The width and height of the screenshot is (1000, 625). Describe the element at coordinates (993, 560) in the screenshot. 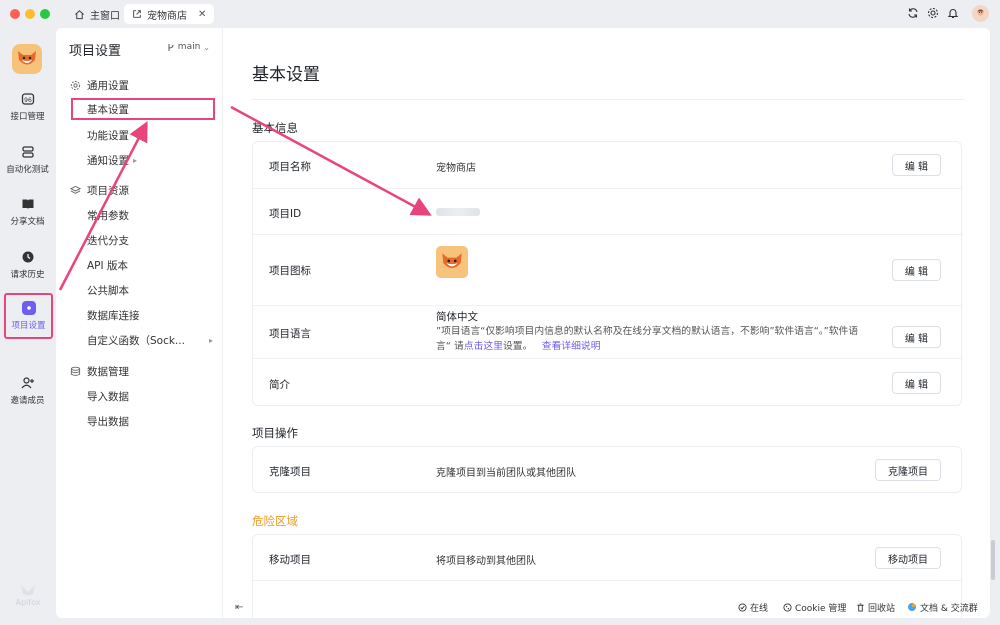

I see `main-scrollbar` at that location.